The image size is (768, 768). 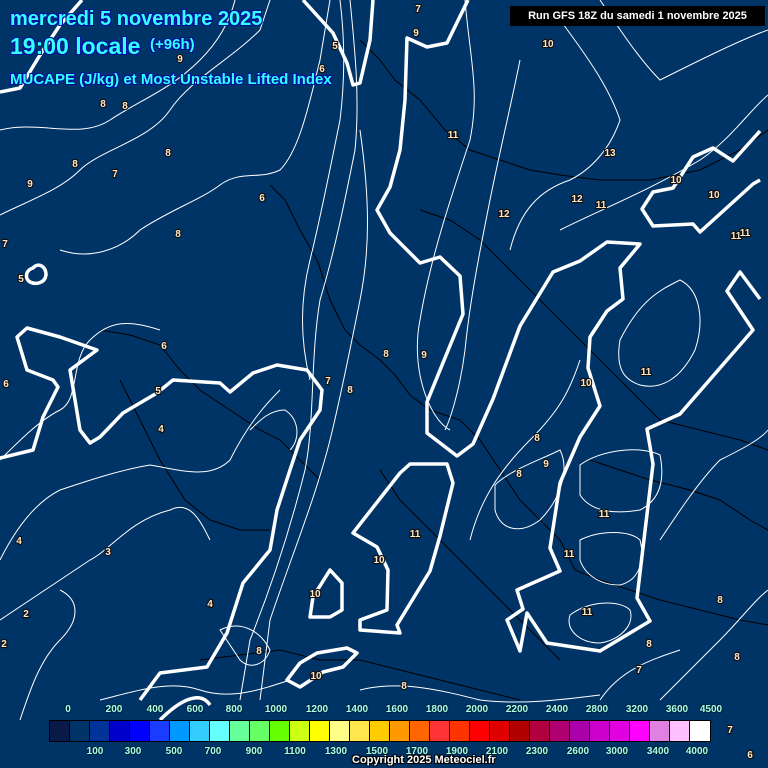 What do you see at coordinates (195, 709) in the screenshot?
I see `legend-top-label: 600` at bounding box center [195, 709].